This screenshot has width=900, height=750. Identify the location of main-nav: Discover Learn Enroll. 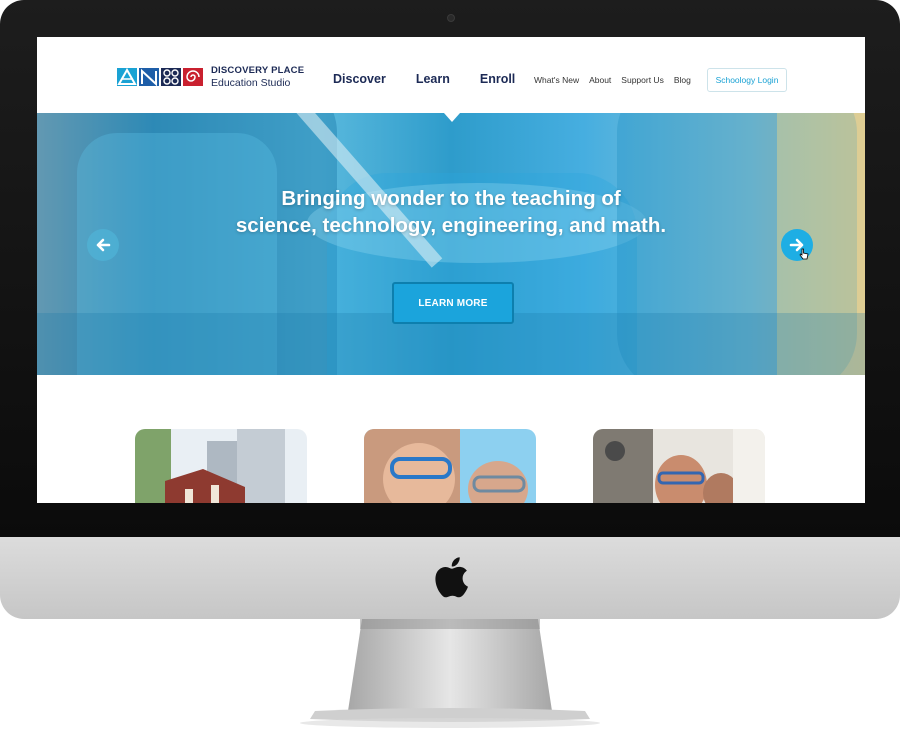
(439, 79).